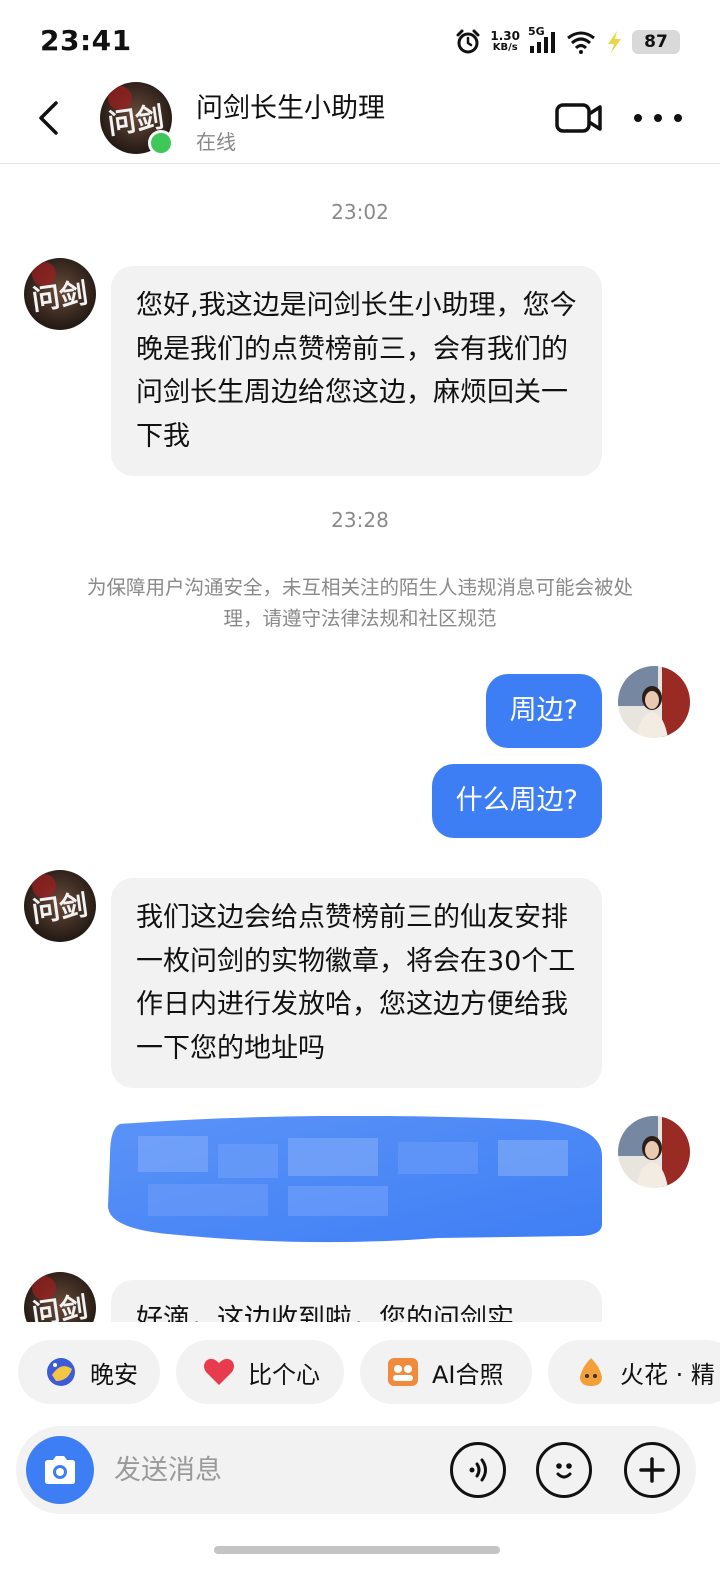 The height and width of the screenshot is (1584, 720). I want to click on message-input, so click(274, 1470).